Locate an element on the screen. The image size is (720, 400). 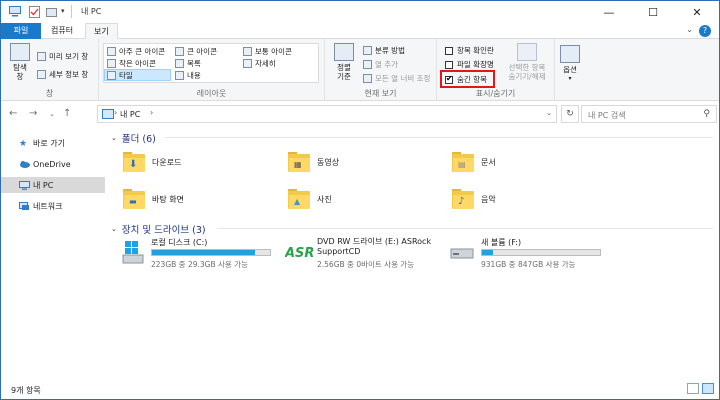
hide-selected-button: 선택한 항목 숨기기/해제 is located at coordinates (527, 62).